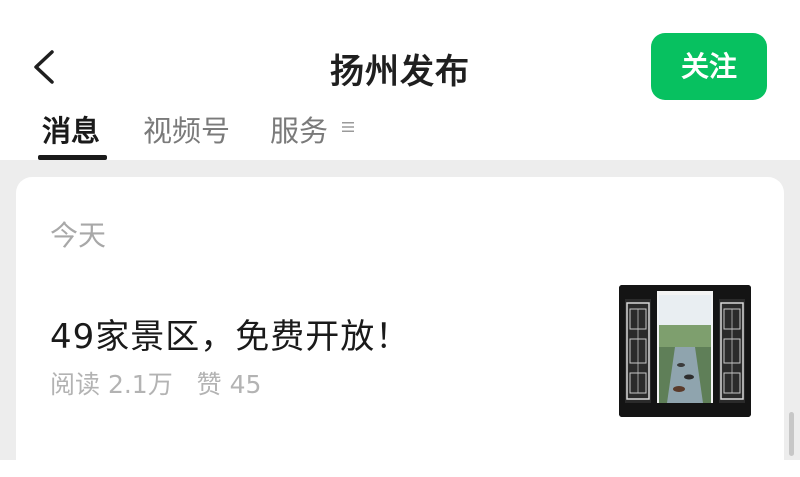  I want to click on article-thumbnail, so click(685, 351).